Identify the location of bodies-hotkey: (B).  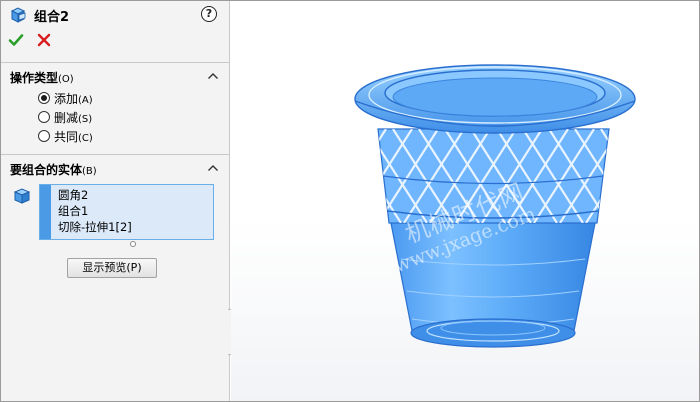
(89, 171).